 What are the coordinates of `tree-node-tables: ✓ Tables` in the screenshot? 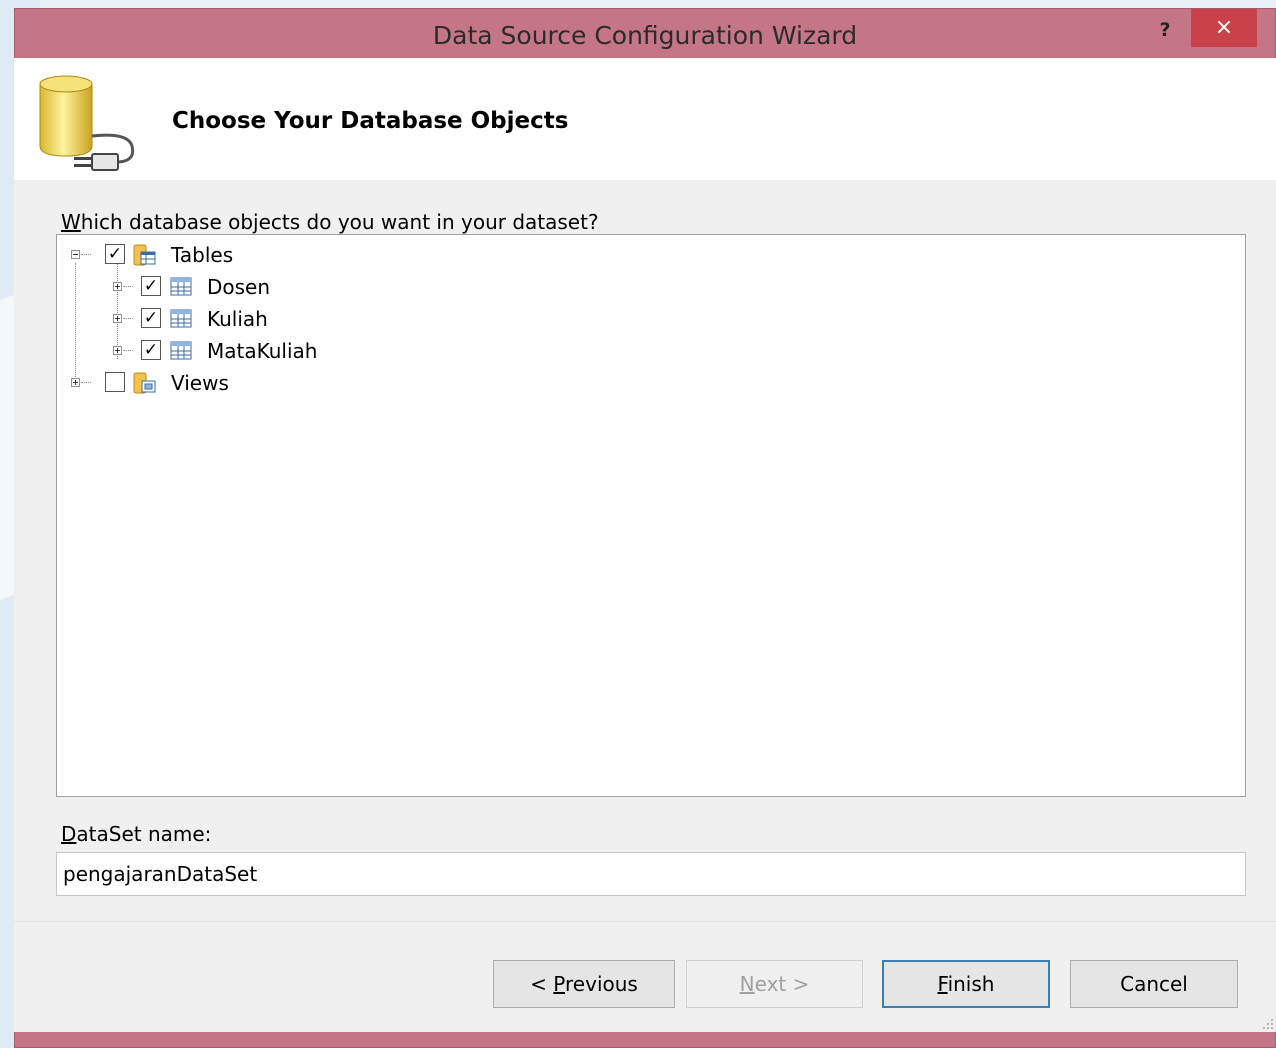 It's located at (257, 256).